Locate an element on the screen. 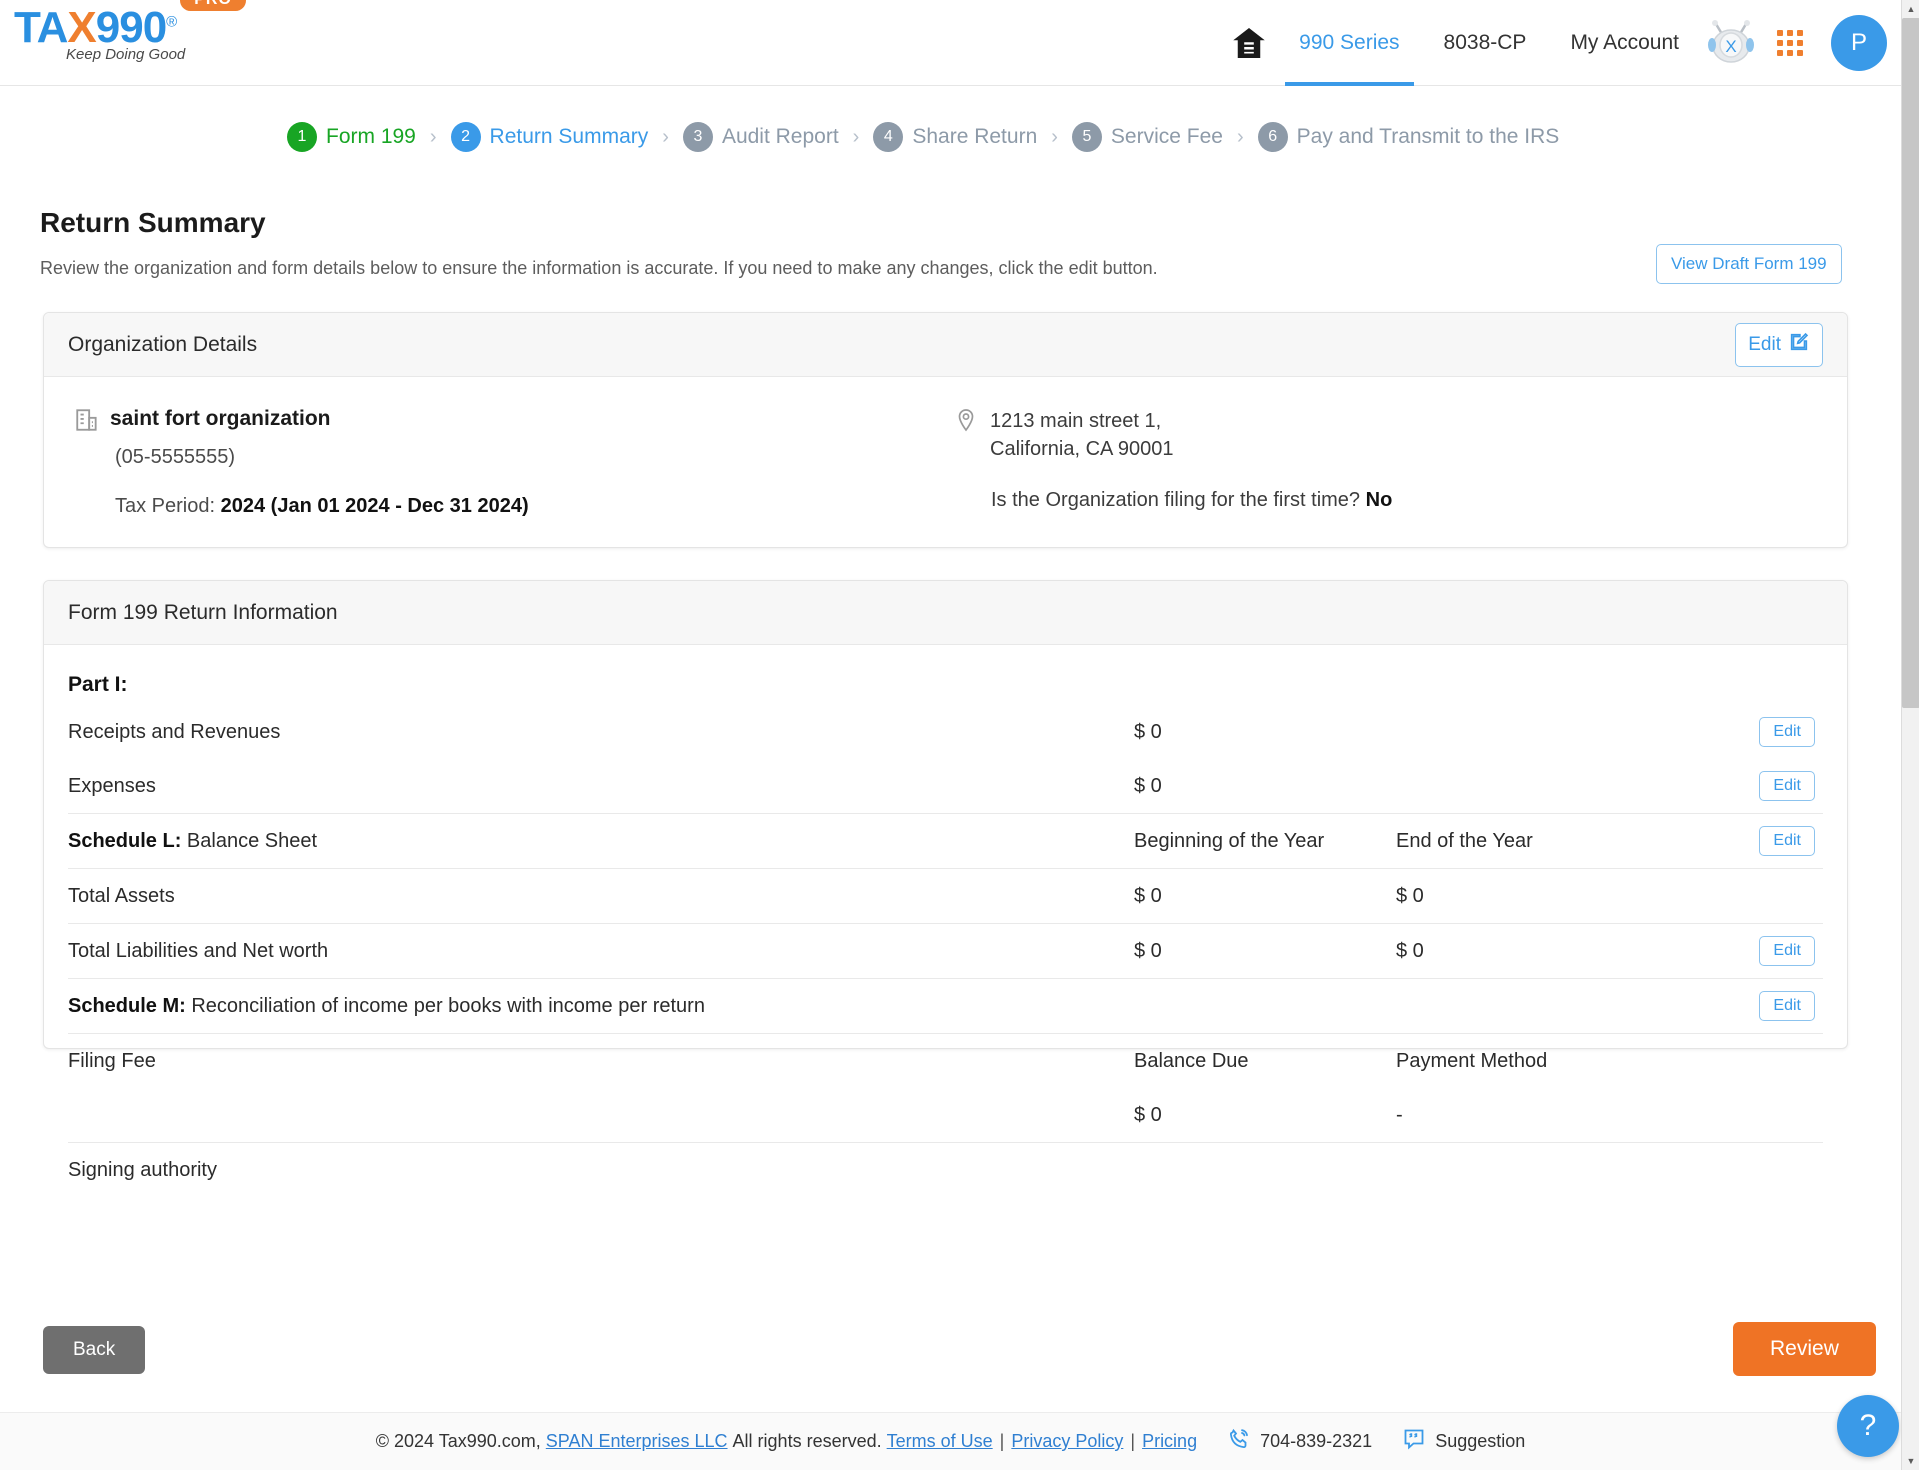 This screenshot has width=1919, height=1470. registered-mark: ® is located at coordinates (171, 22).